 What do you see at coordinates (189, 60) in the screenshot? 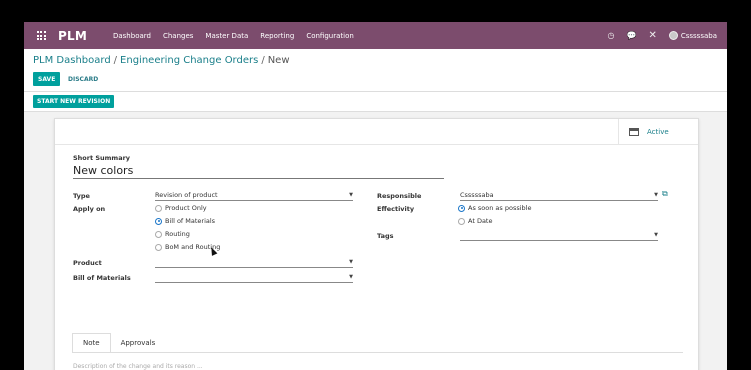
I see `breadcrumb-eco: Engineering Change Orders` at bounding box center [189, 60].